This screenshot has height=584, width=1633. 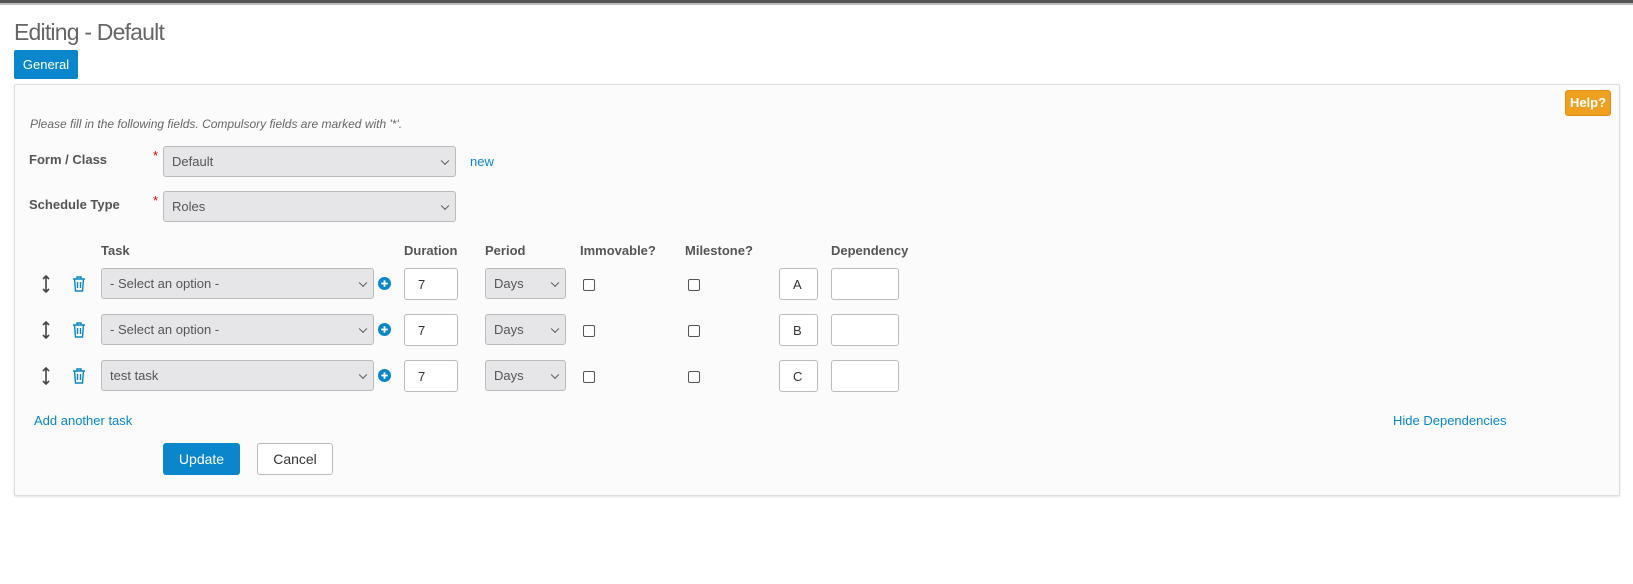 What do you see at coordinates (46, 64) in the screenshot?
I see `tab-general: General` at bounding box center [46, 64].